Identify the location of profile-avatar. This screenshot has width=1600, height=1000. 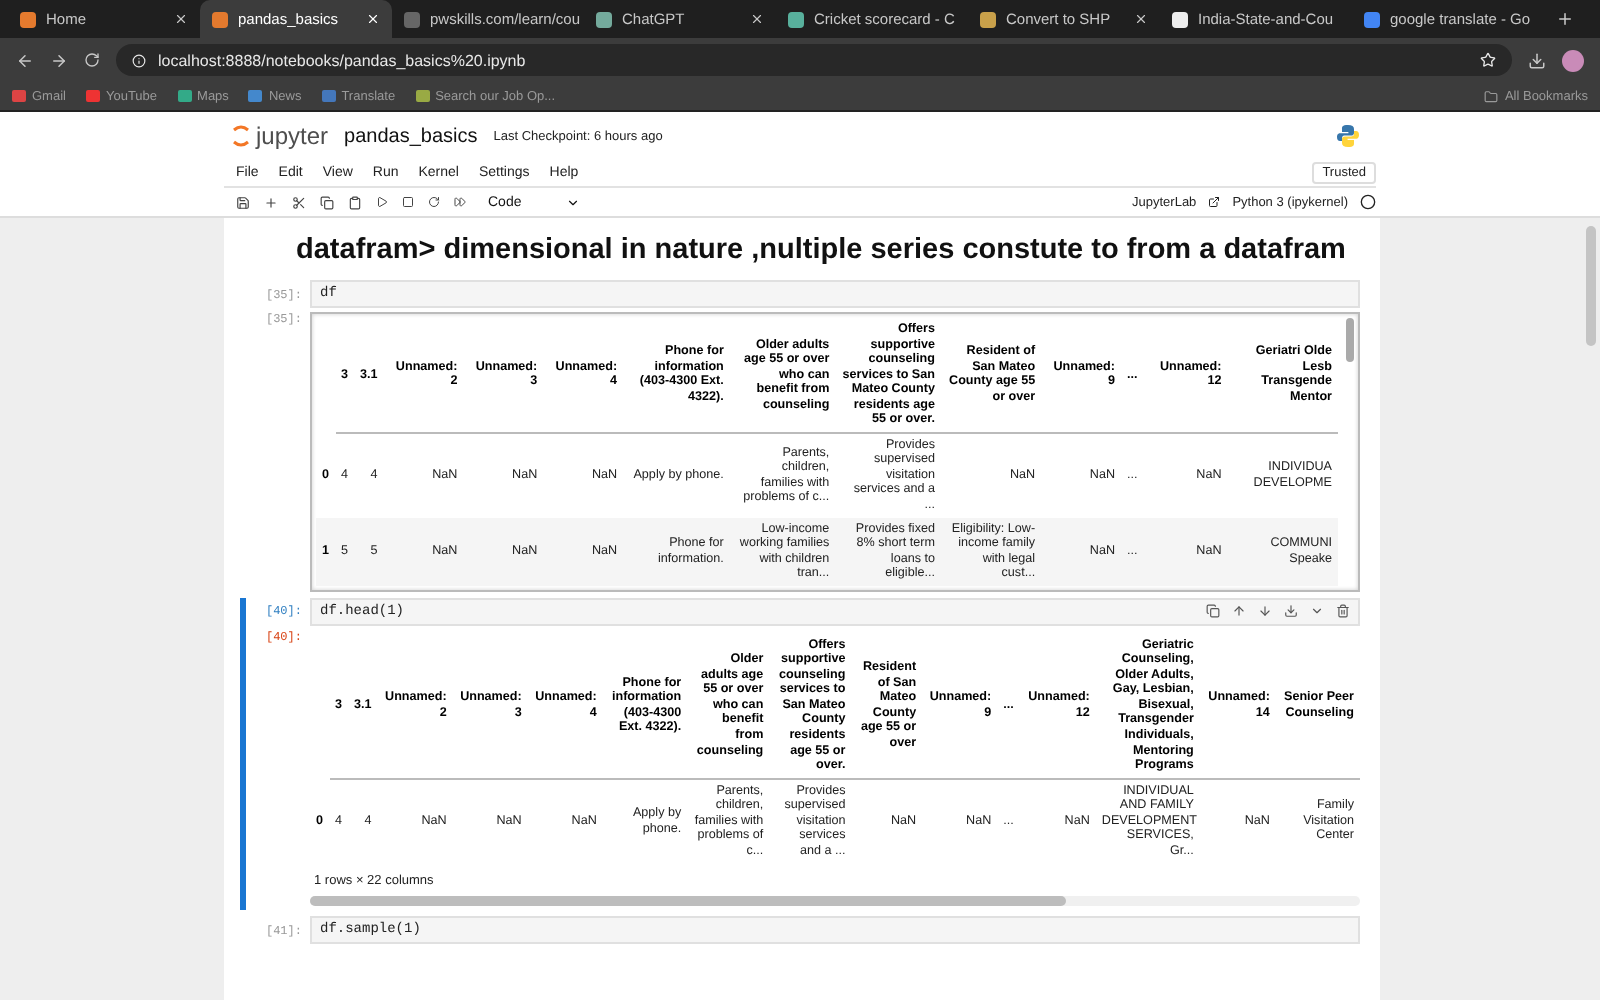
(1573, 60).